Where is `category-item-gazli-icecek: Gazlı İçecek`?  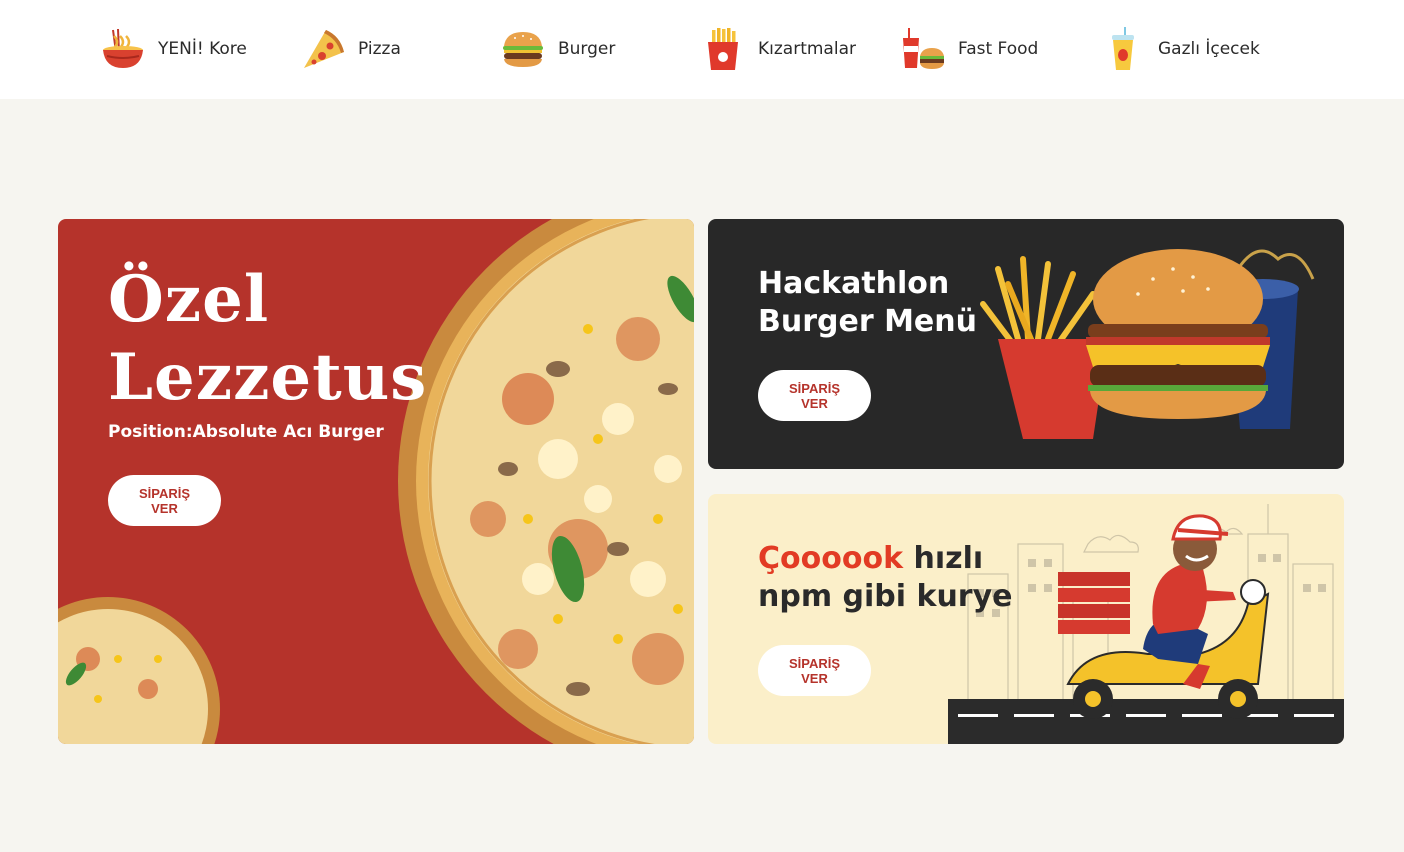 category-item-gazli-icecek: Gazlı İçecek is located at coordinates (1195, 49).